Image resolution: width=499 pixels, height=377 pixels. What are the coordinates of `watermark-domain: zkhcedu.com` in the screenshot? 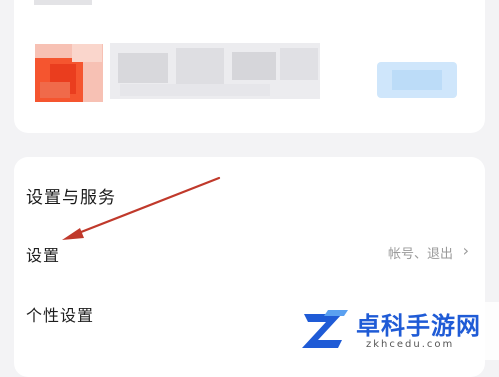 It's located at (410, 344).